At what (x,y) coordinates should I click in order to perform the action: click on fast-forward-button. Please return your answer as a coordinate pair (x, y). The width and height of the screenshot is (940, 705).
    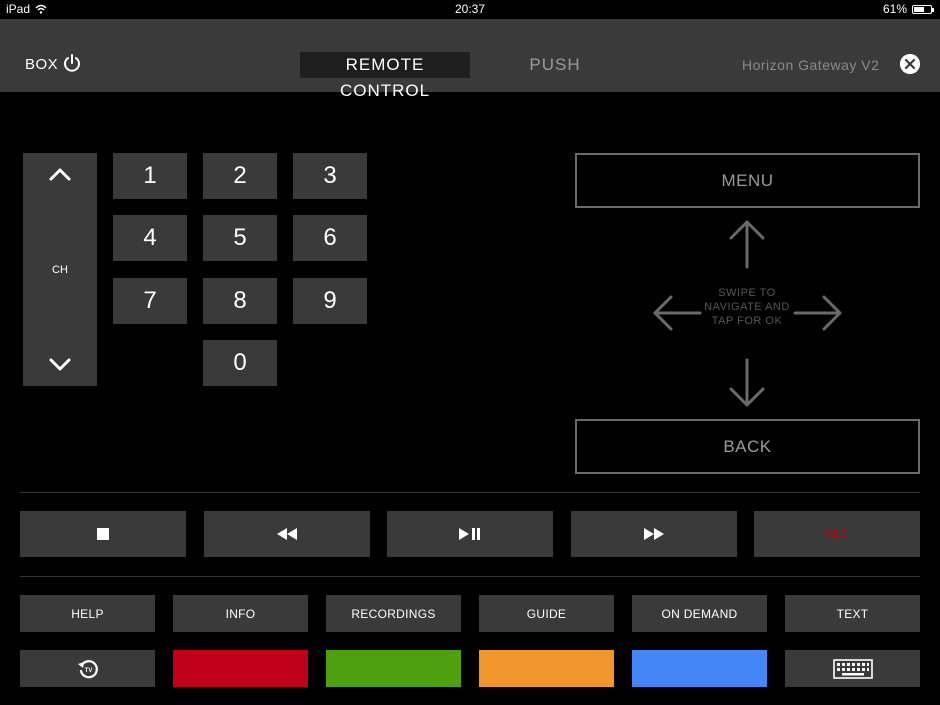
    Looking at the image, I should click on (654, 534).